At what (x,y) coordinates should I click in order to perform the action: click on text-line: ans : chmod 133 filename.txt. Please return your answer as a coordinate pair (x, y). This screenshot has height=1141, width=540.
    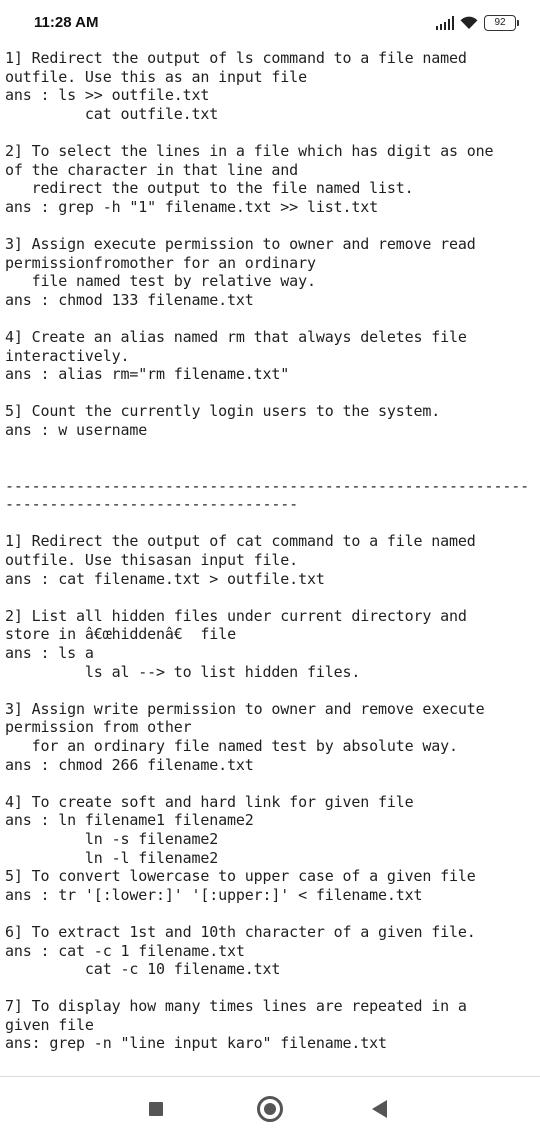
    Looking at the image, I should click on (129, 299).